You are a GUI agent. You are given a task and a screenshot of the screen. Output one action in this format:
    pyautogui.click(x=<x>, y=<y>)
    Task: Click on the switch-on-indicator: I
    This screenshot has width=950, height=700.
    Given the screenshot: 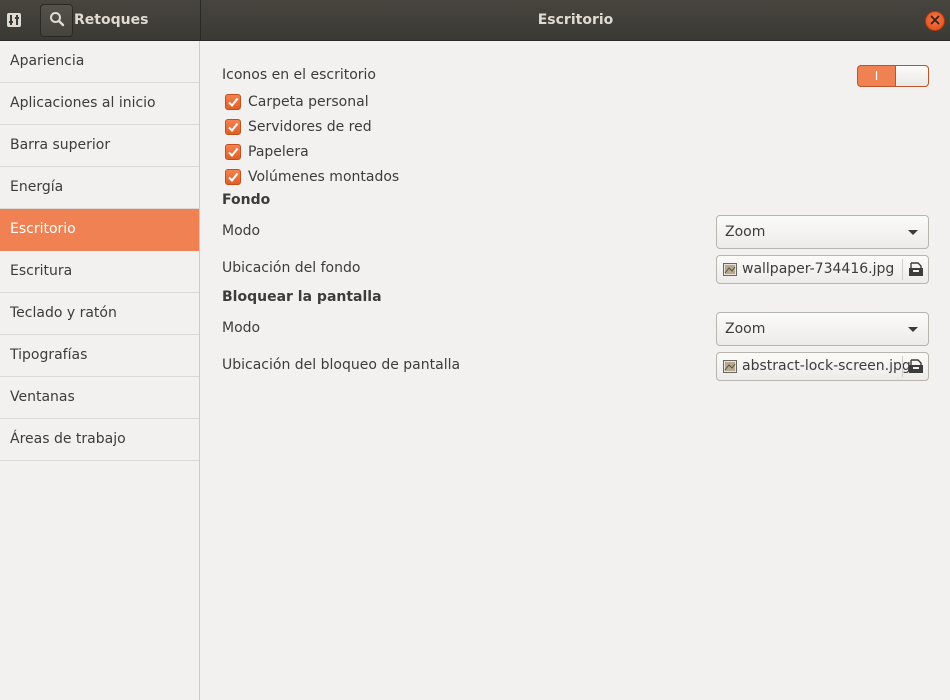 What is the action you would take?
    pyautogui.click(x=876, y=76)
    